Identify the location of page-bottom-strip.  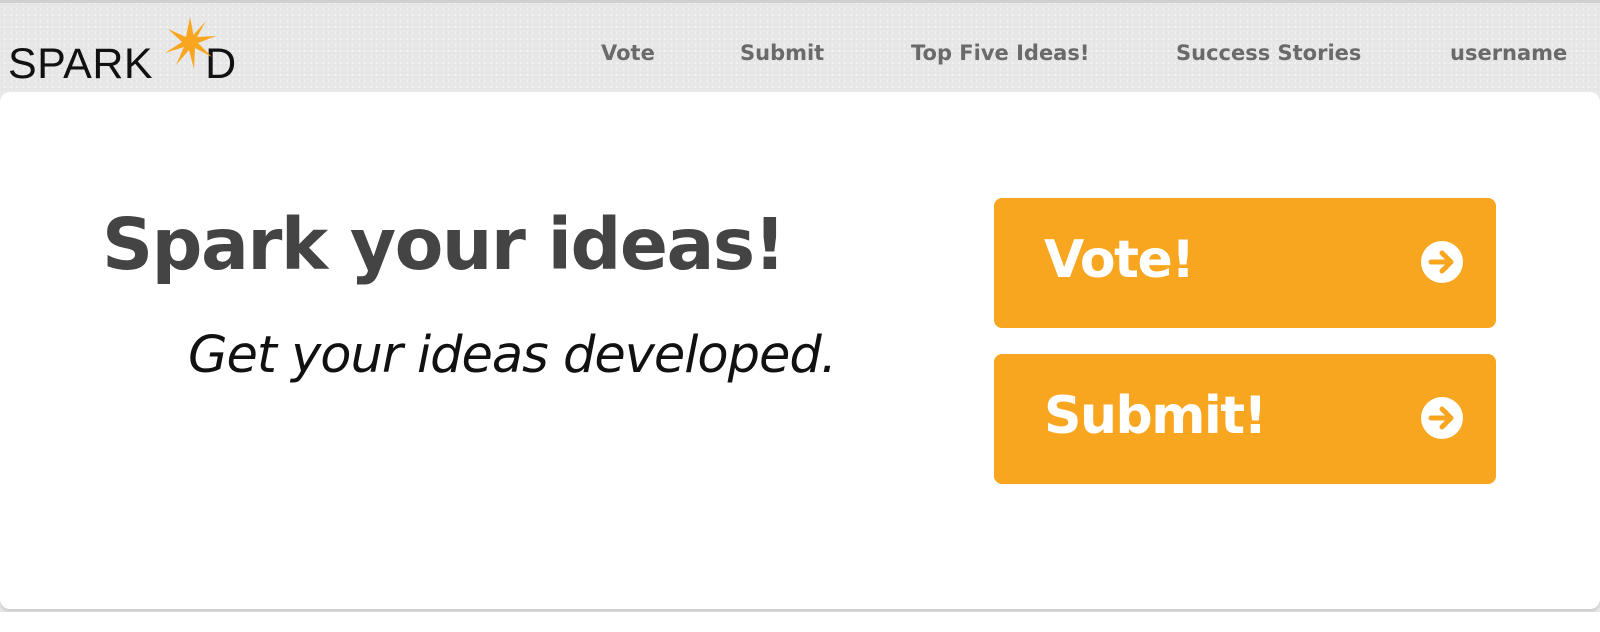
(800, 622).